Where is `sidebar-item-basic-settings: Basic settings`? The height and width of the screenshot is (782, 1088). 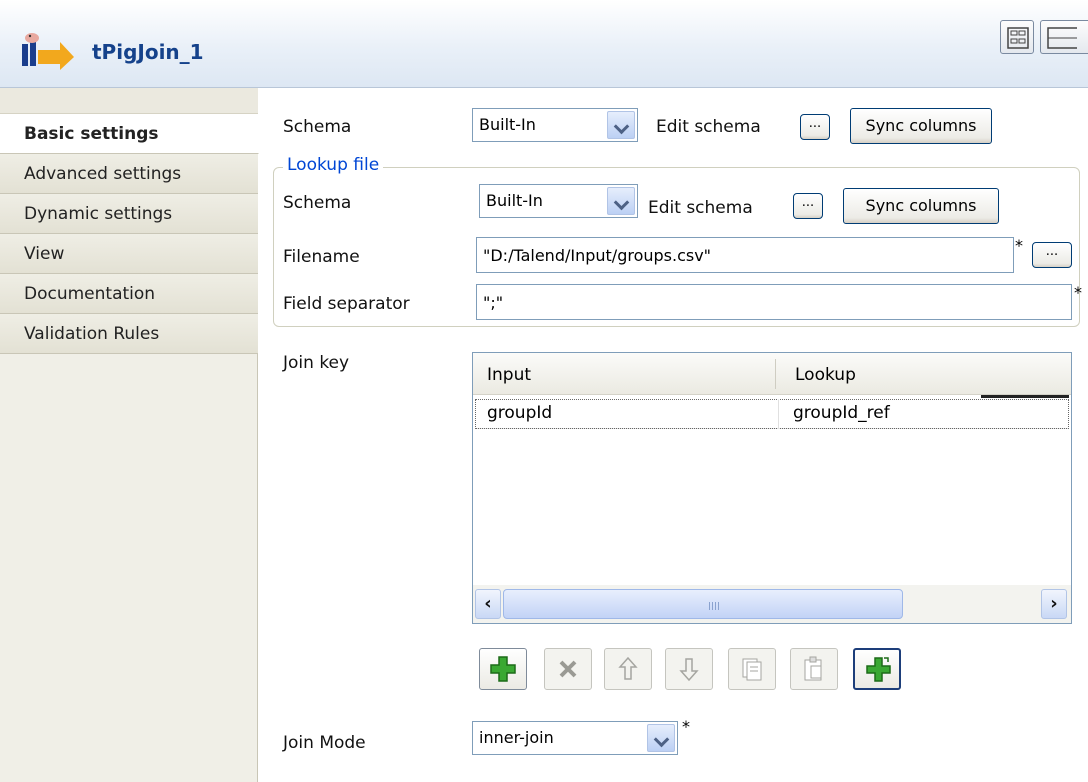 sidebar-item-basic-settings: Basic settings is located at coordinates (129, 134).